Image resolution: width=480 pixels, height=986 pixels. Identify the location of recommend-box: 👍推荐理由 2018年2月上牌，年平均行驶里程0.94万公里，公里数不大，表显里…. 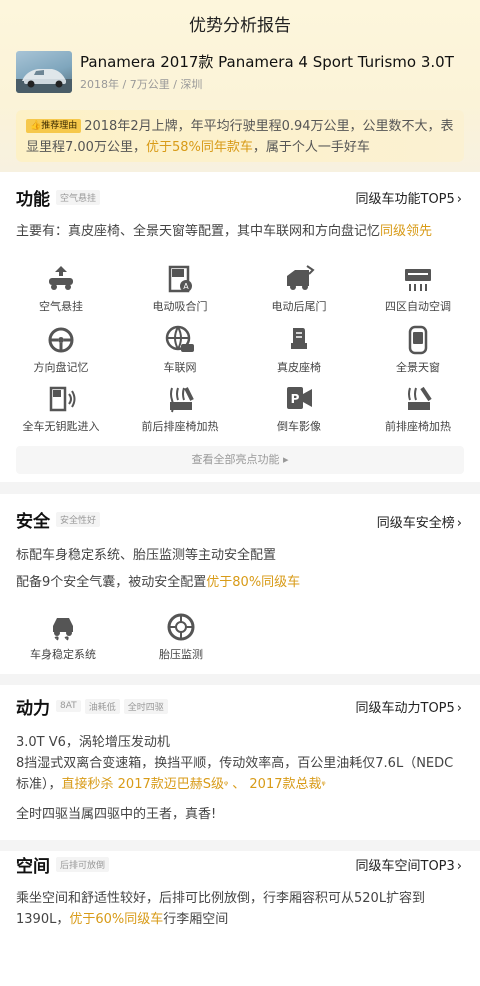
(240, 136).